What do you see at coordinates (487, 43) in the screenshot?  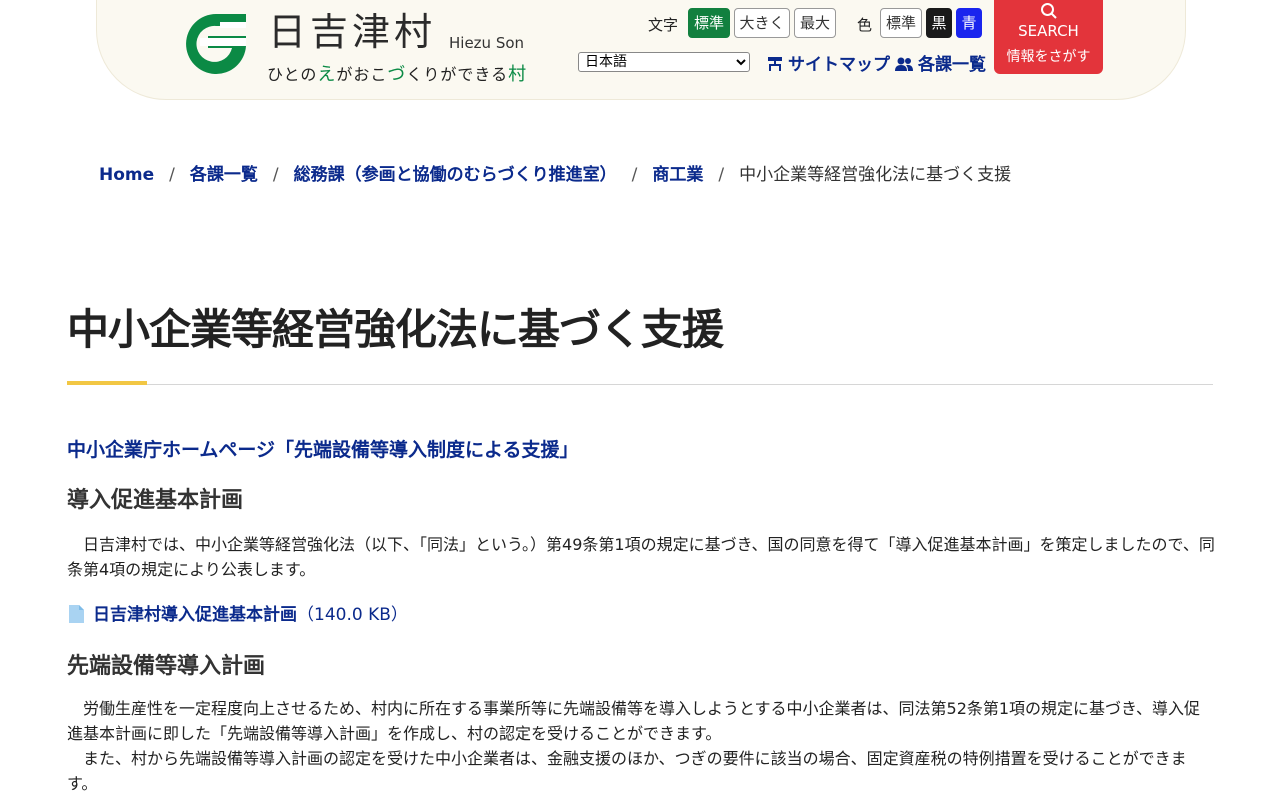 I see `site-name-roman: Hiezu Son` at bounding box center [487, 43].